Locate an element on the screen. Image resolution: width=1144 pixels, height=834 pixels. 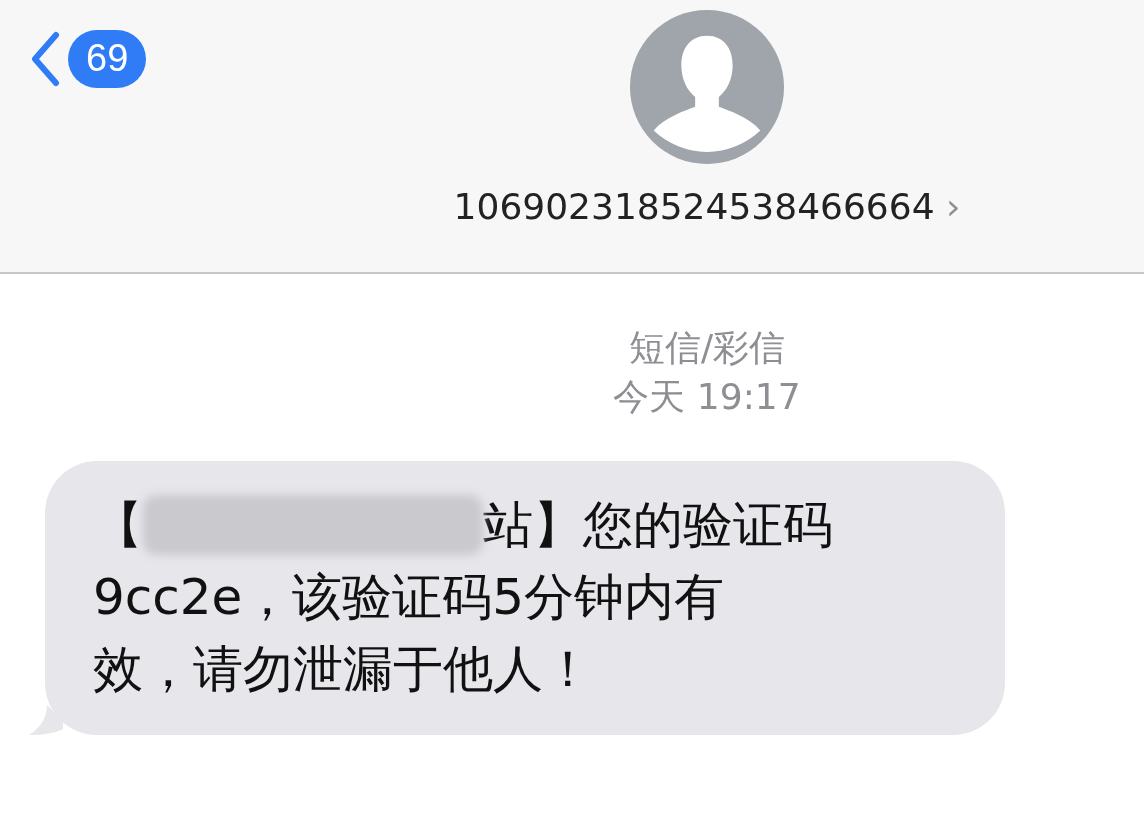
contact-number-button: 106902318524538466664 › is located at coordinates (707, 206).